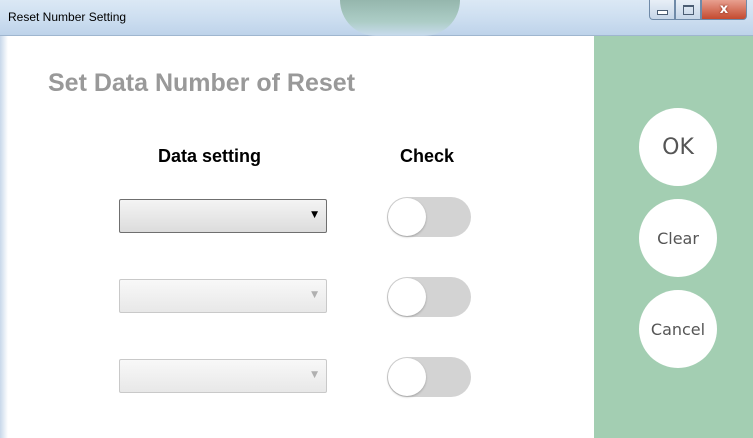 The height and width of the screenshot is (438, 753). Describe the element at coordinates (202, 83) in the screenshot. I see `page-title: Set Data Number of Reset` at that location.